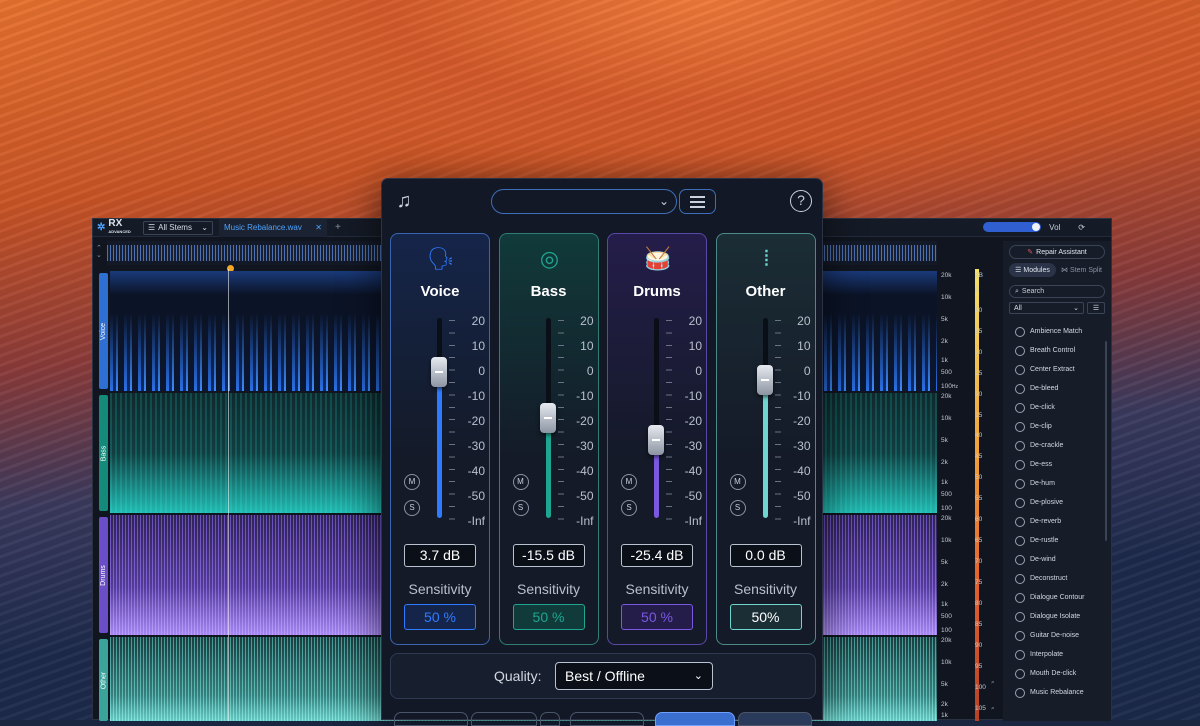  What do you see at coordinates (657, 555) in the screenshot?
I see `gain-value: -25.4 dB` at bounding box center [657, 555].